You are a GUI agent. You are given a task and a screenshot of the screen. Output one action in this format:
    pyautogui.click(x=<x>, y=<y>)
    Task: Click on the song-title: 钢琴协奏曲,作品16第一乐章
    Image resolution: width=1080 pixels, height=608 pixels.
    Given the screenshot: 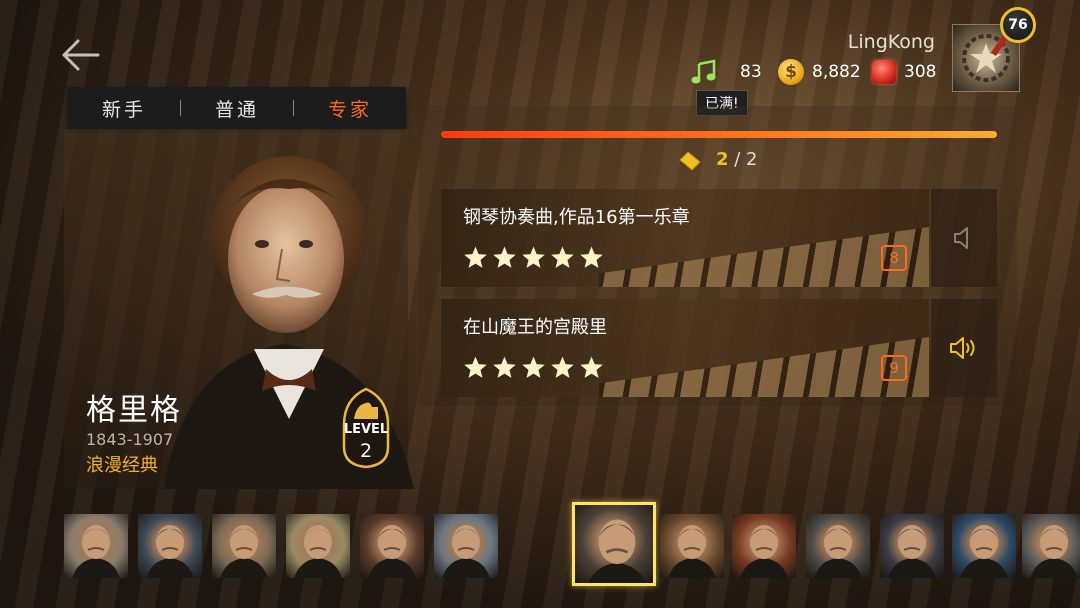 What is the action you would take?
    pyautogui.click(x=576, y=217)
    